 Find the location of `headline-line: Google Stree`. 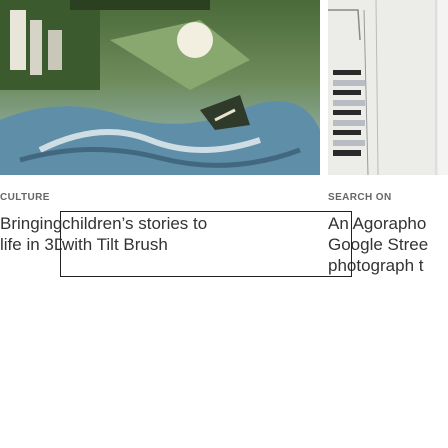

headline-line: Google Stree is located at coordinates (378, 244).